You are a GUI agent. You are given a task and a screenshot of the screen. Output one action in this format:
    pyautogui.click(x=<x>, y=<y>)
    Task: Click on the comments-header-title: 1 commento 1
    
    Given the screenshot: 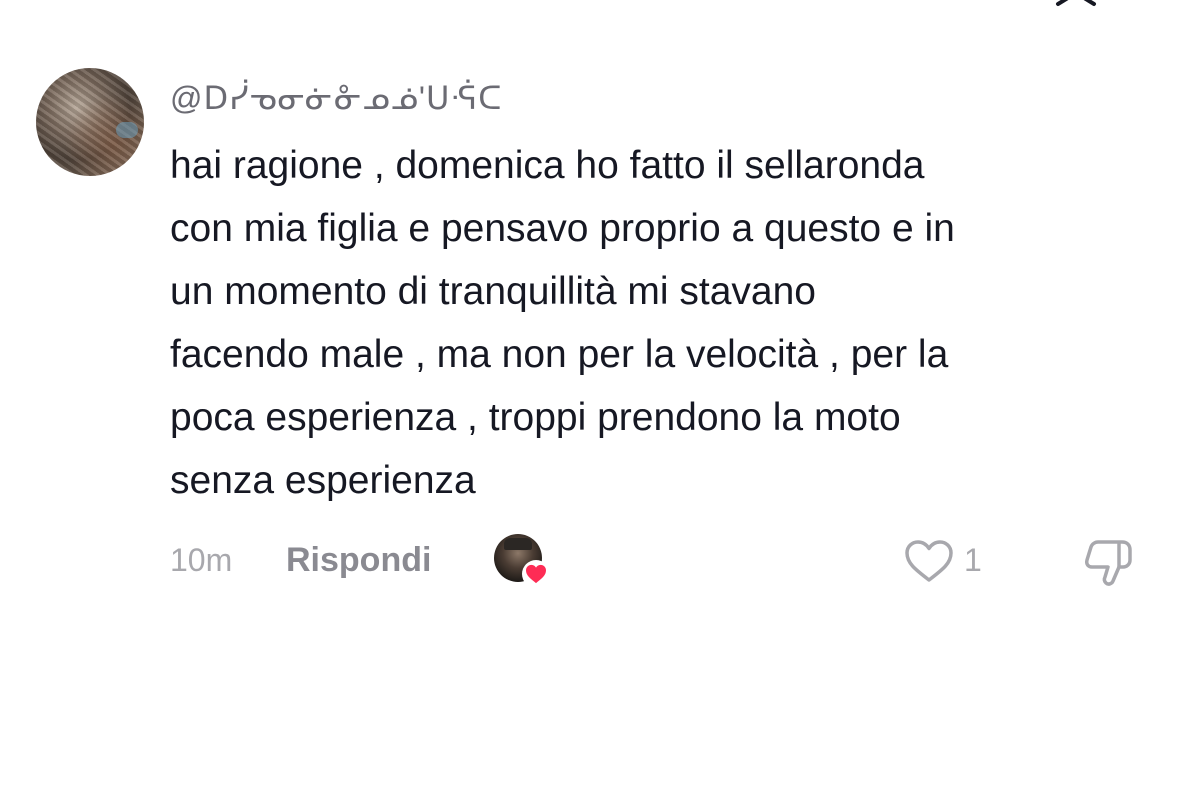 What is the action you would take?
    pyautogui.click(x=590, y=4)
    